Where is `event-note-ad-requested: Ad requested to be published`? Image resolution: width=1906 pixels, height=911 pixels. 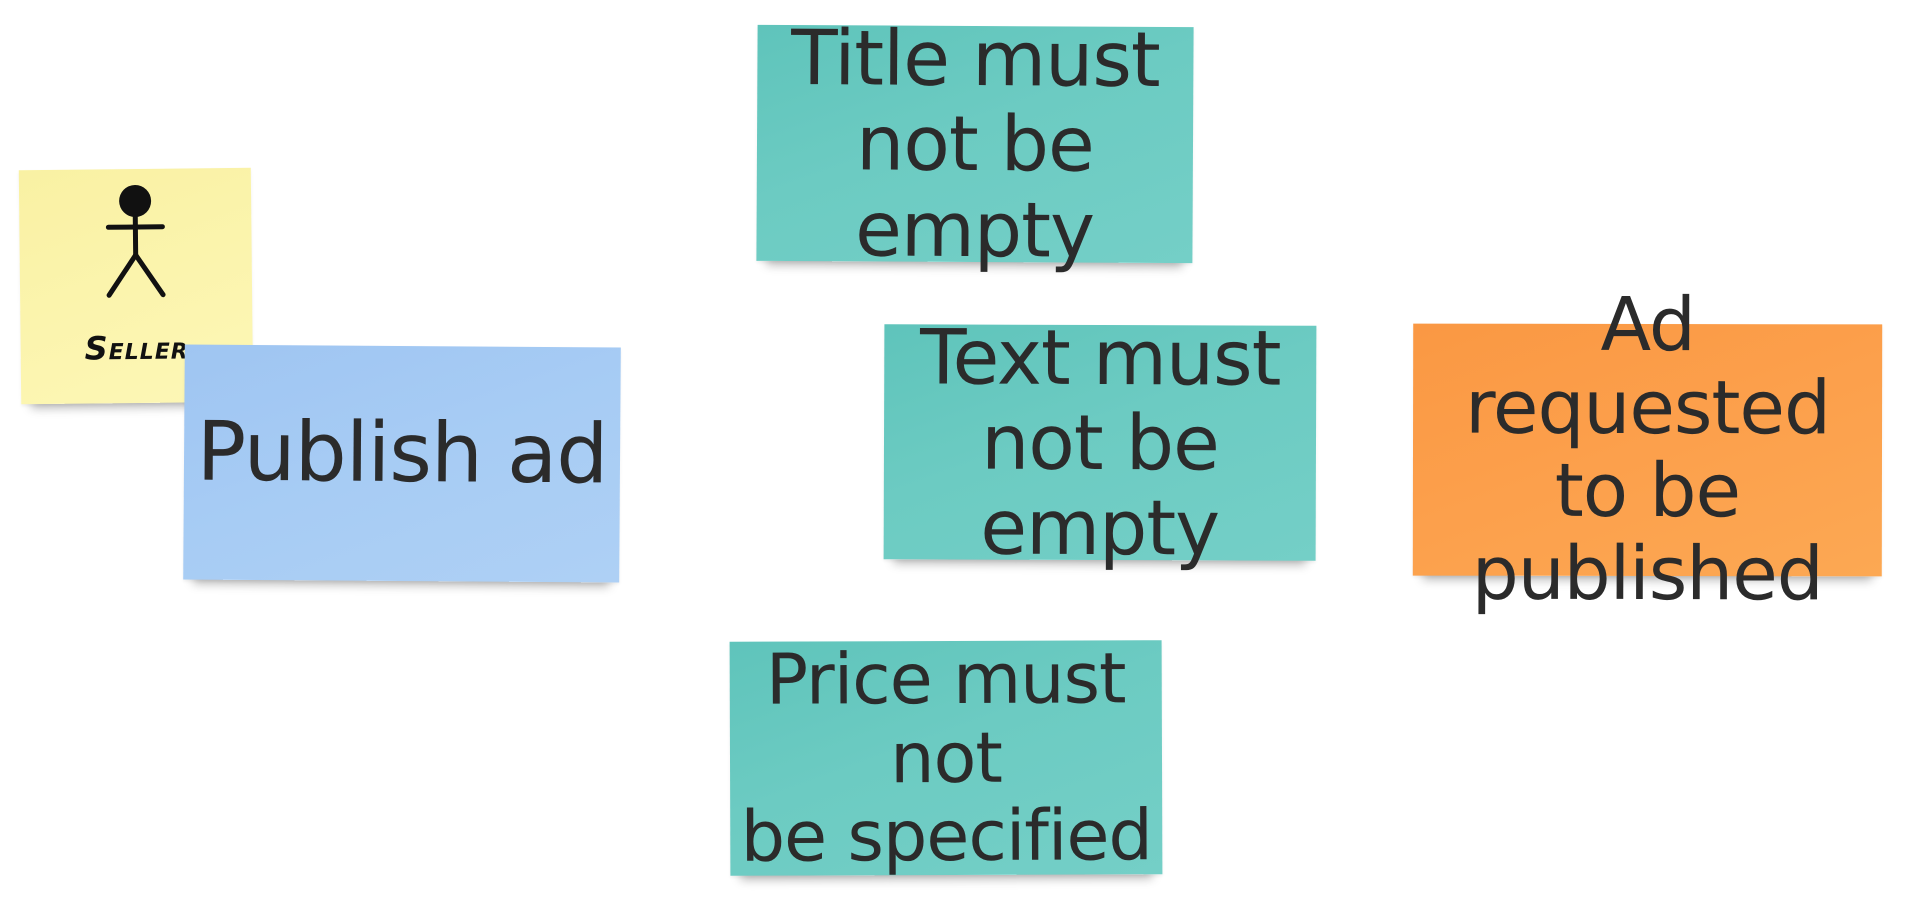
event-note-ad-requested: Ad requested to be published is located at coordinates (1647, 449).